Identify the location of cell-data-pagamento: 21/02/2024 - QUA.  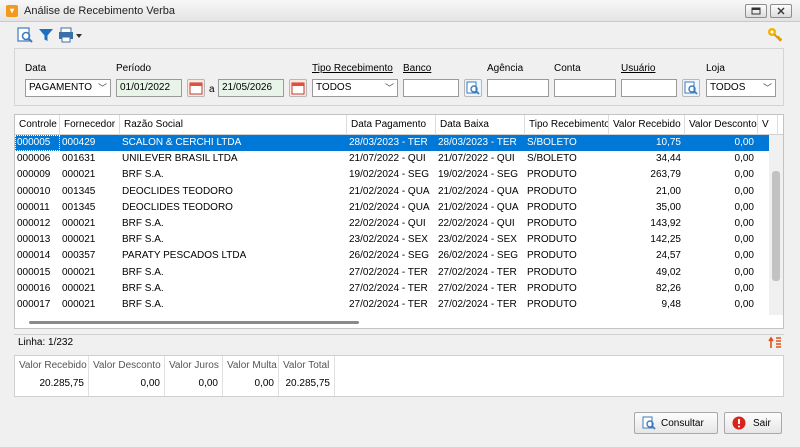
(389, 207).